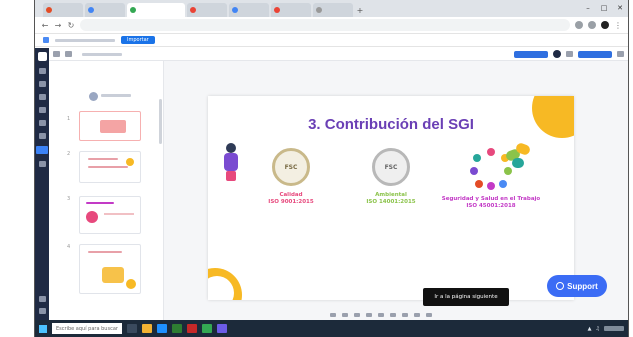 The width and height of the screenshot is (633, 337). I want to click on share-button, so click(595, 54).